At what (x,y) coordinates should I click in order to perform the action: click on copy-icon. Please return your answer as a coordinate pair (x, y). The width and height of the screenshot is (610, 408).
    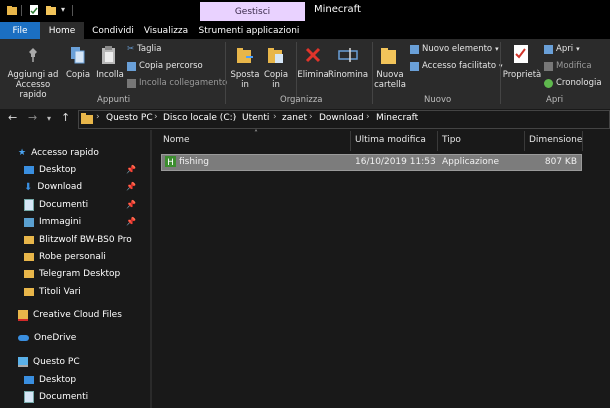
    Looking at the image, I should click on (78, 55).